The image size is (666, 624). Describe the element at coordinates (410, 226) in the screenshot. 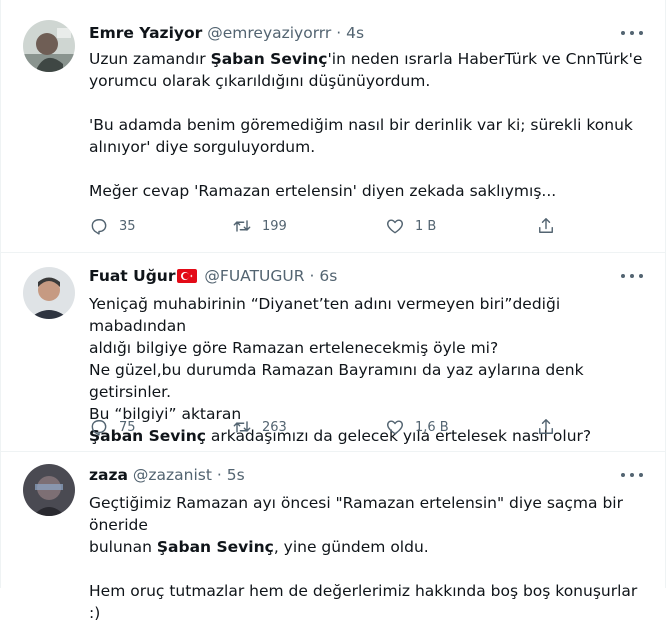

I see `like-button: 1 B` at that location.